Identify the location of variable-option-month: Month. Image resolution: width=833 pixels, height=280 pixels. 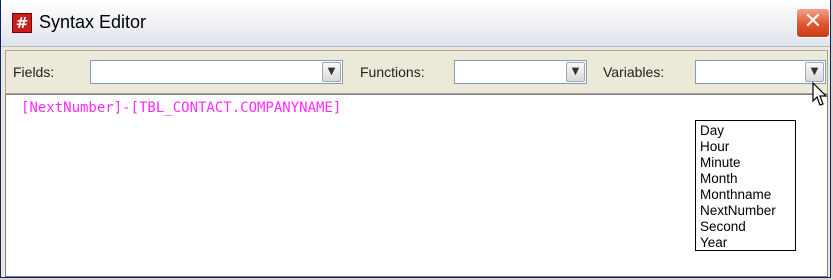
(745, 179).